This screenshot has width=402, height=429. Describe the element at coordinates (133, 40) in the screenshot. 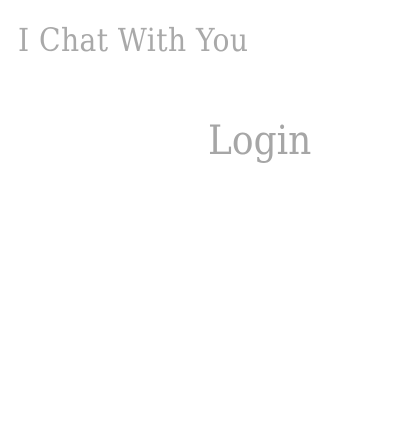

I see `app-title: I Chat With You` at that location.